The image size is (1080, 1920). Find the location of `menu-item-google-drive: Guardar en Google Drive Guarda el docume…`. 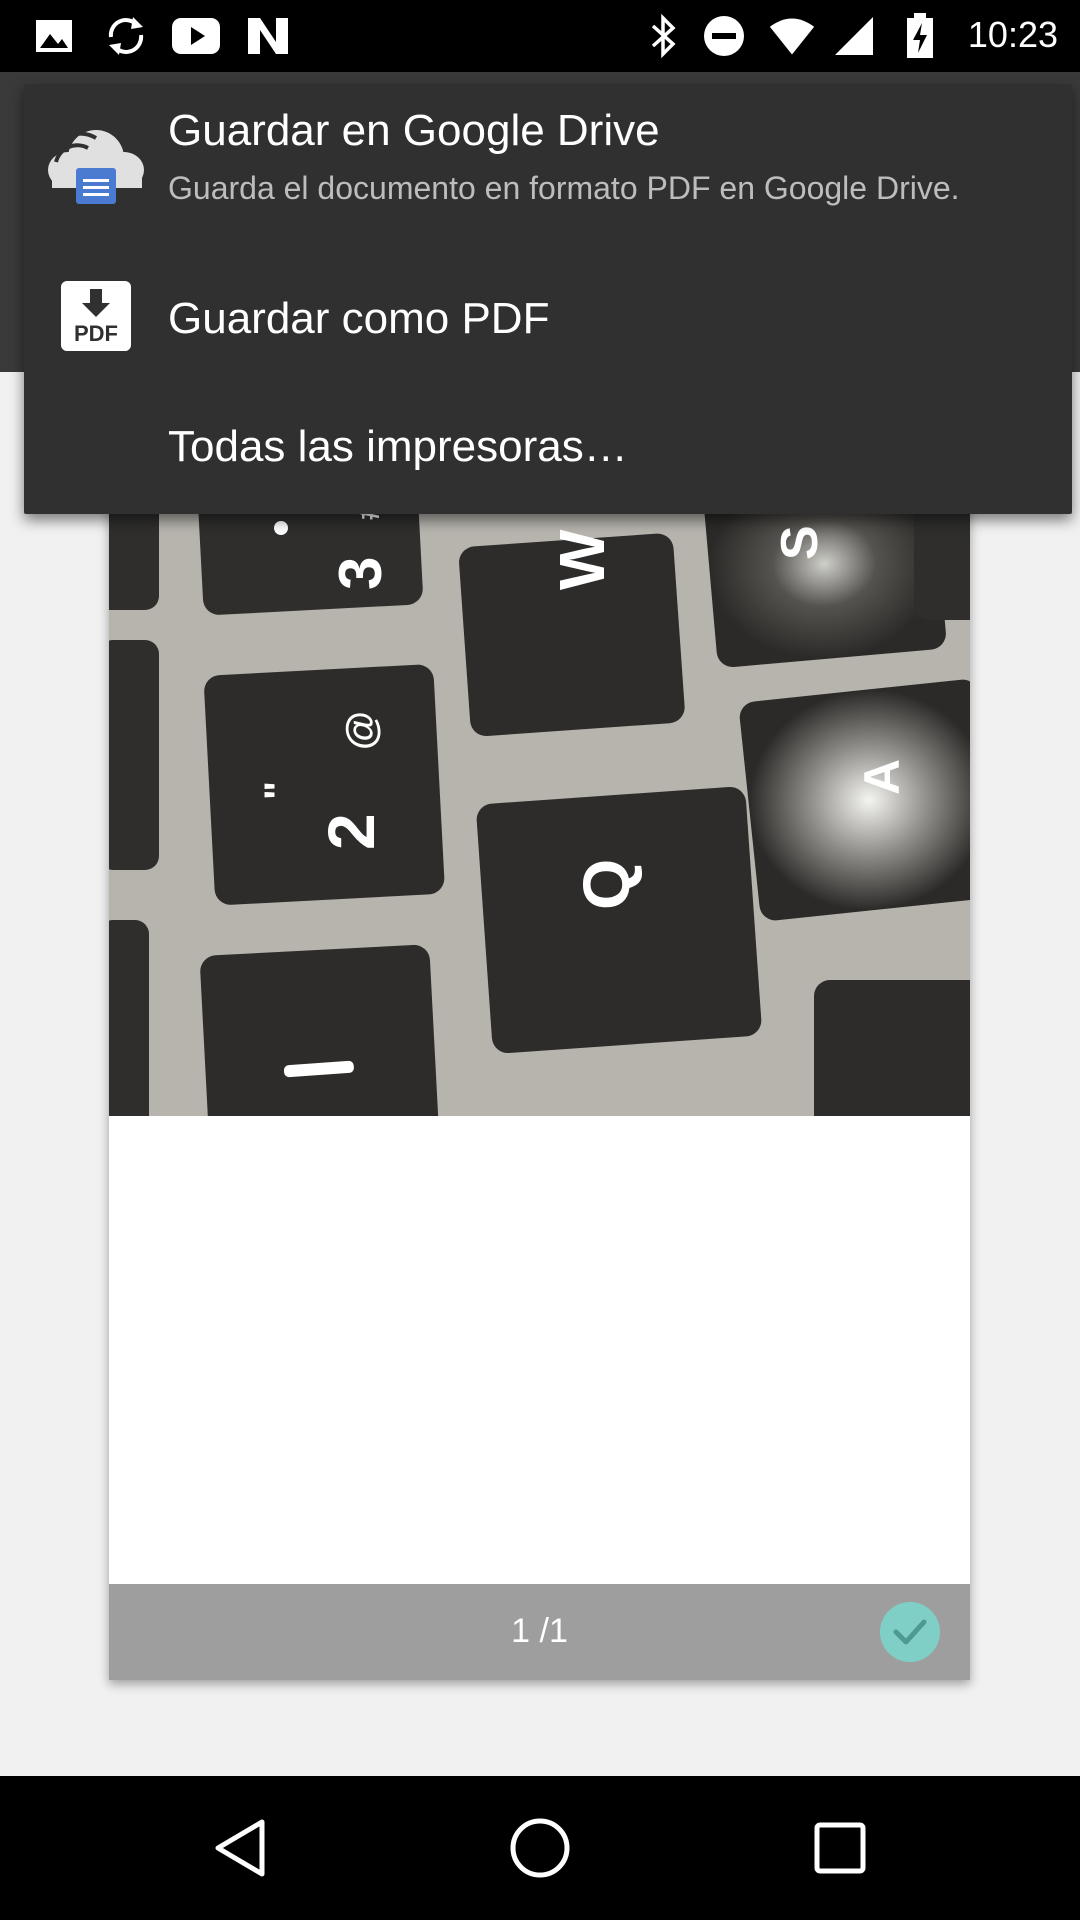

menu-item-google-drive: Guardar en Google Drive Guarda el docume… is located at coordinates (548, 169).